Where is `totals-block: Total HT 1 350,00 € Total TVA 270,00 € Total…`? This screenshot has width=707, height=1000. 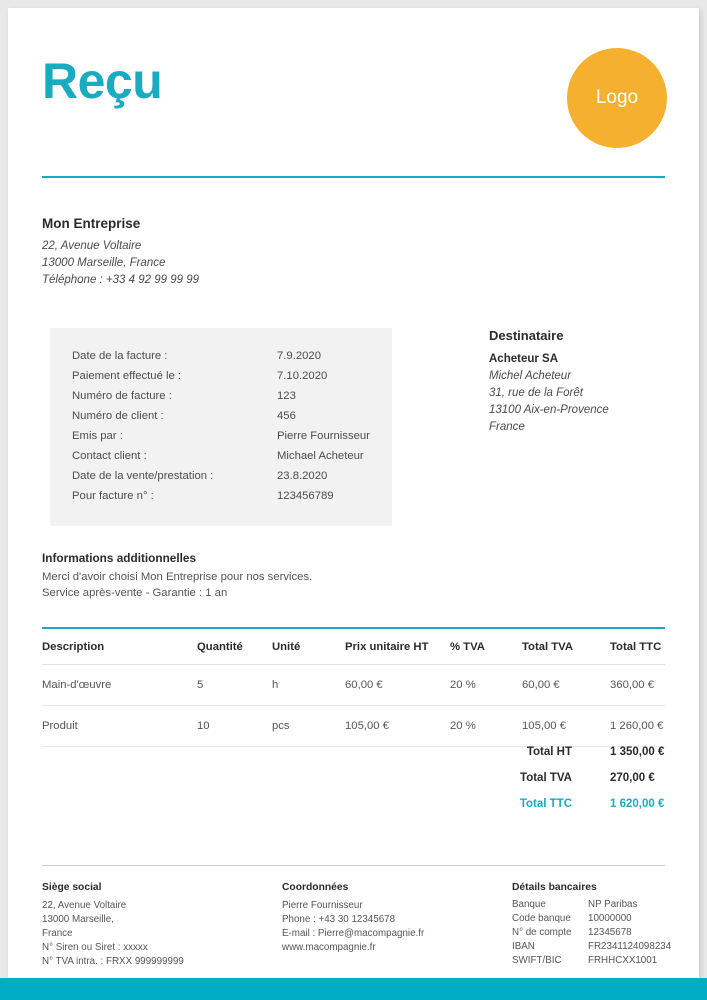 totals-block: Total HT 1 350,00 € Total TVA 270,00 € Total… is located at coordinates (353, 785).